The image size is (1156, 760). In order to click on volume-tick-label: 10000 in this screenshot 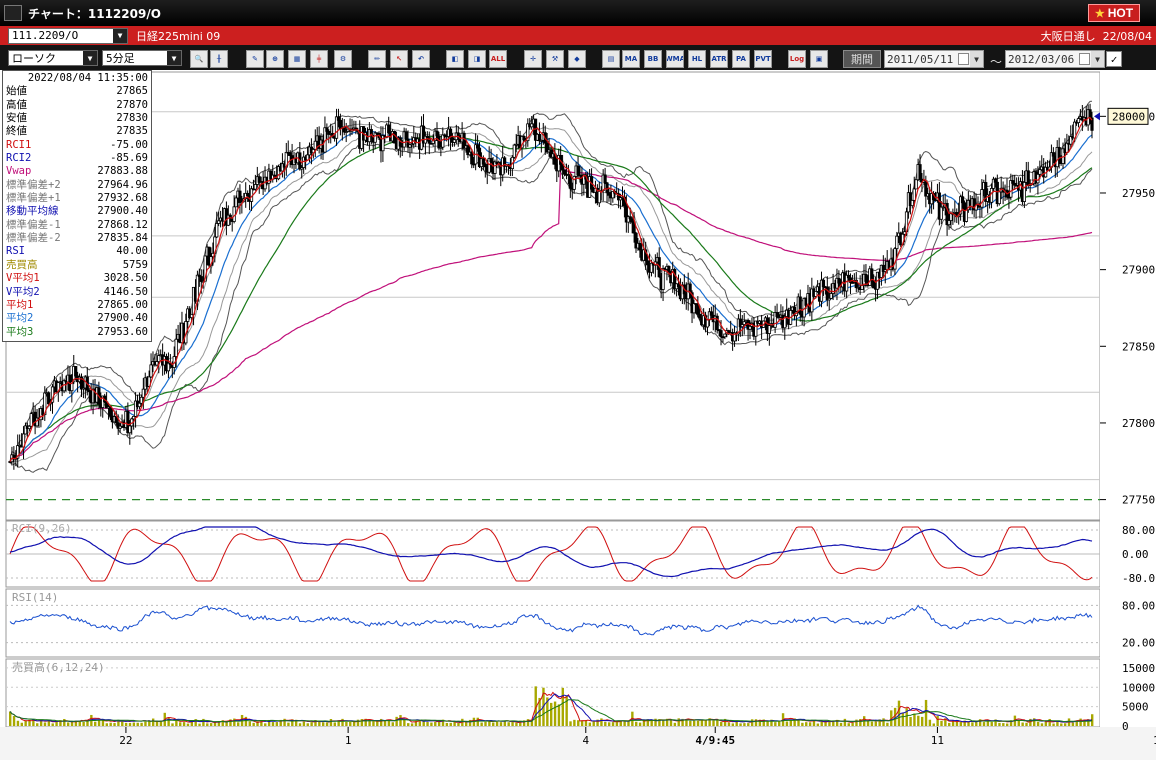, I will do `click(1138, 687)`.